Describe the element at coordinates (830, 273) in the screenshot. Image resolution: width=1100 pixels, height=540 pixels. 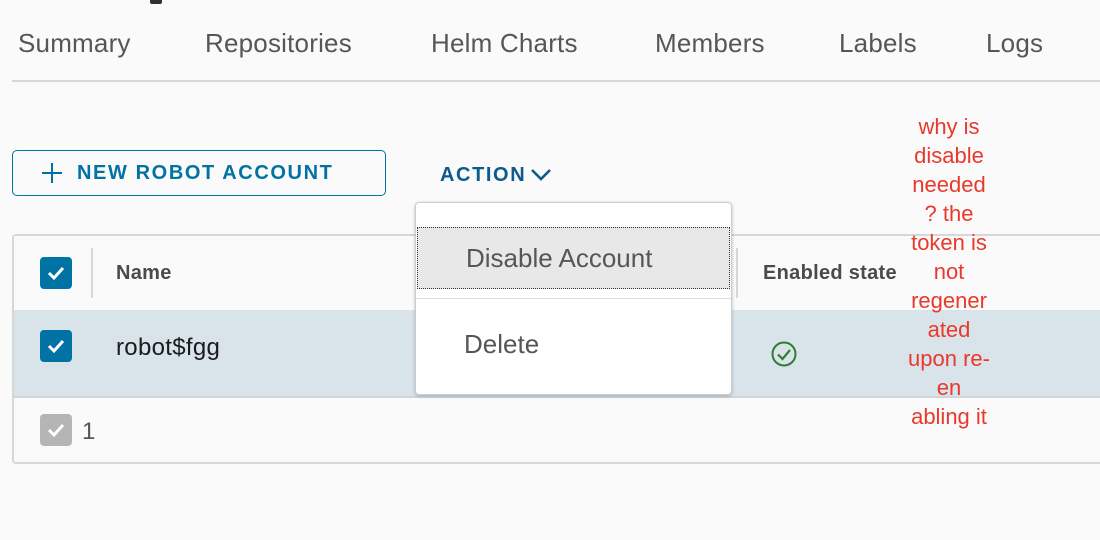
I see `column-header-enabled-state: Enabled state` at that location.